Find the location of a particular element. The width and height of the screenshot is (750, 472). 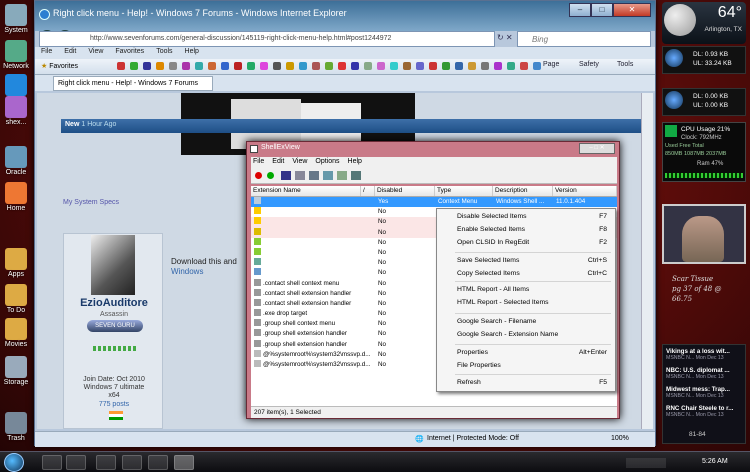

context-item-6: HTML Report - Selected Items is located at coordinates (532, 302).